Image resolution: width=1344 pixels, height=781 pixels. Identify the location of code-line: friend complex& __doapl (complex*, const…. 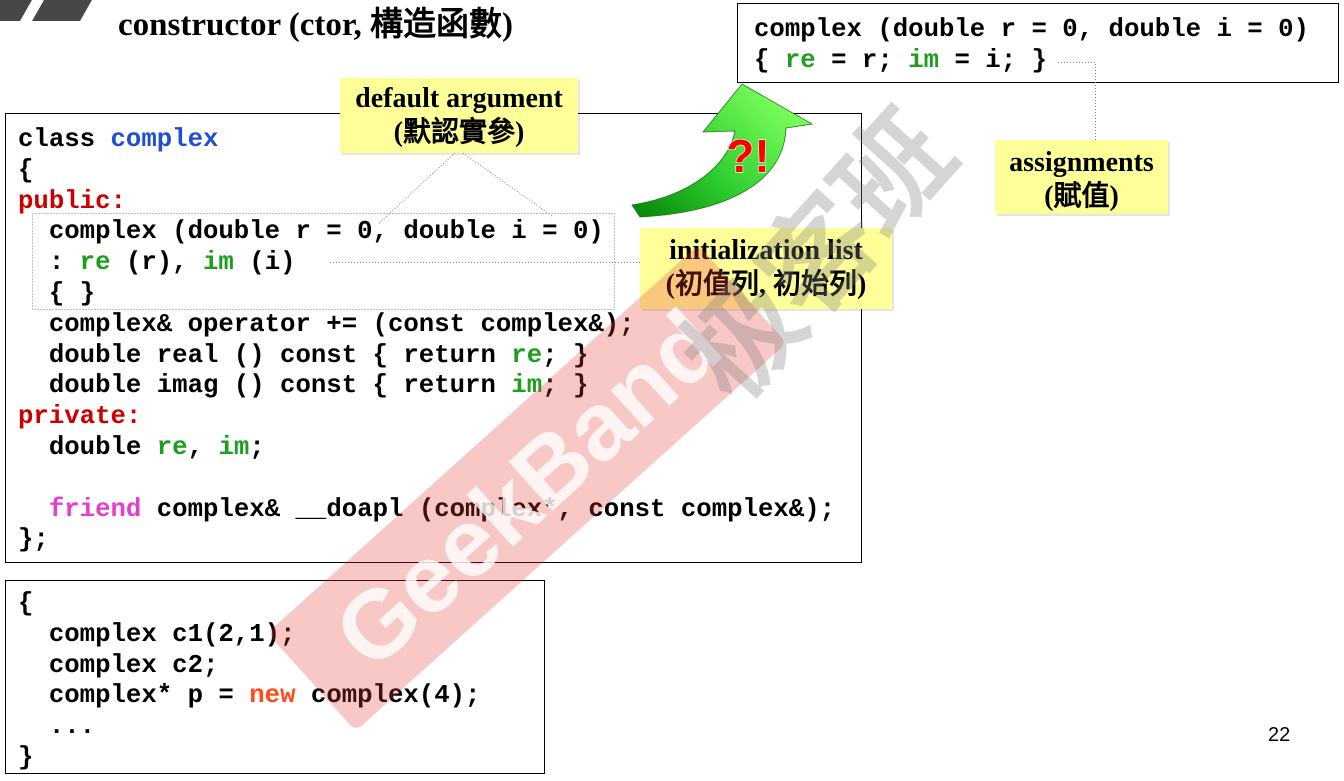
(439, 510).